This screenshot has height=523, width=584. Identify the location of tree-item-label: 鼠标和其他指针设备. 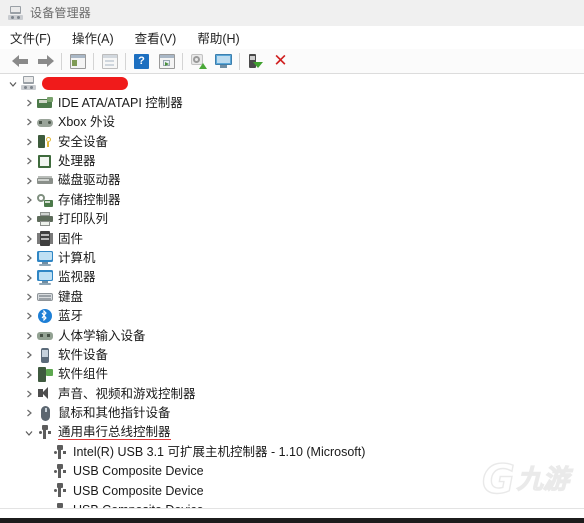
(114, 413).